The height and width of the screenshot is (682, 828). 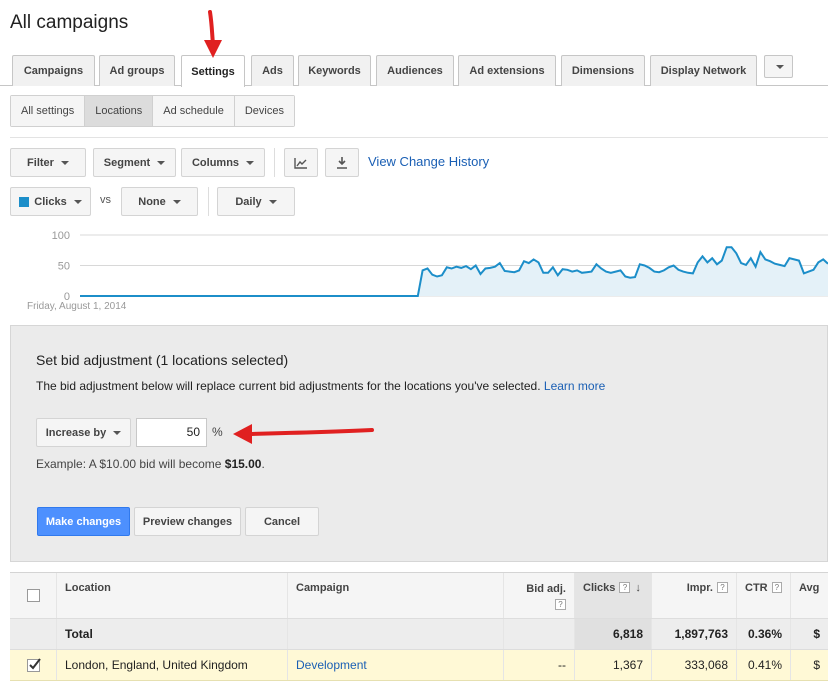 I want to click on example-suffix: ., so click(x=263, y=464).